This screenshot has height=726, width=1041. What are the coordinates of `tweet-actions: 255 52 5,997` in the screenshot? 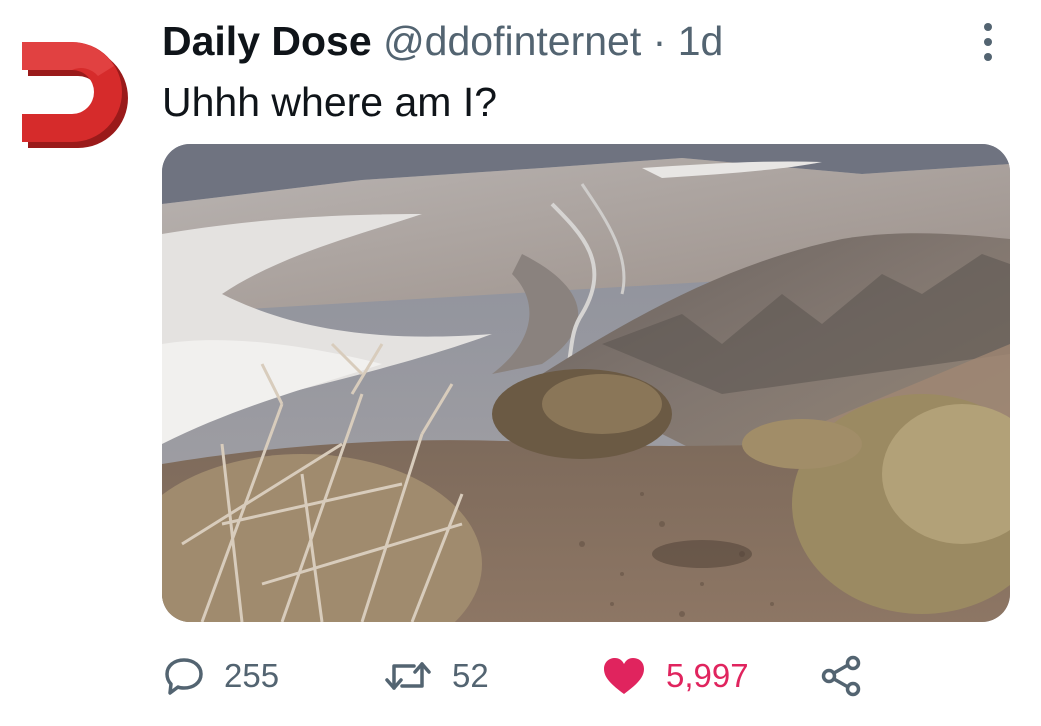 It's located at (520, 675).